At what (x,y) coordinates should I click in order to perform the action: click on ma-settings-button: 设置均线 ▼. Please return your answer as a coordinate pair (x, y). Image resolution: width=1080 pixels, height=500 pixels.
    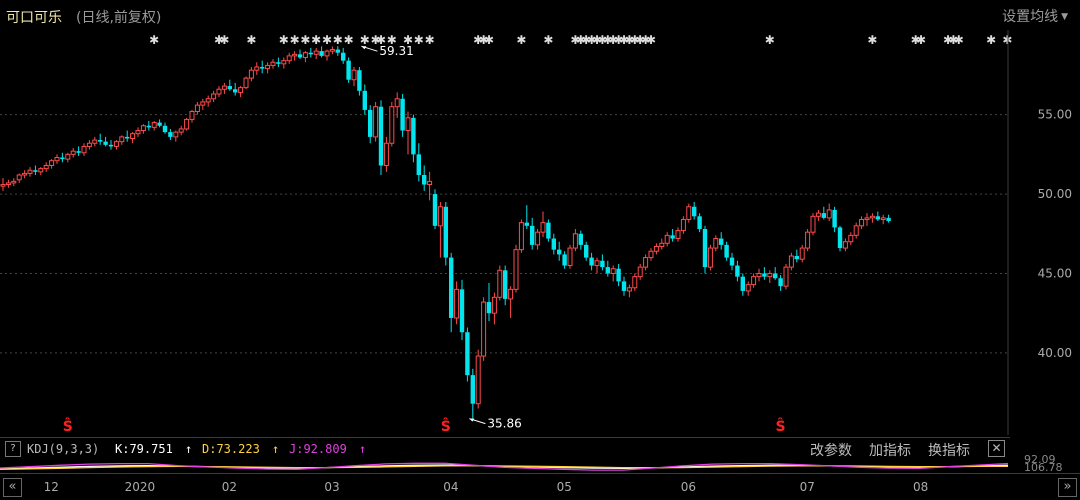
    Looking at the image, I should click on (1035, 16).